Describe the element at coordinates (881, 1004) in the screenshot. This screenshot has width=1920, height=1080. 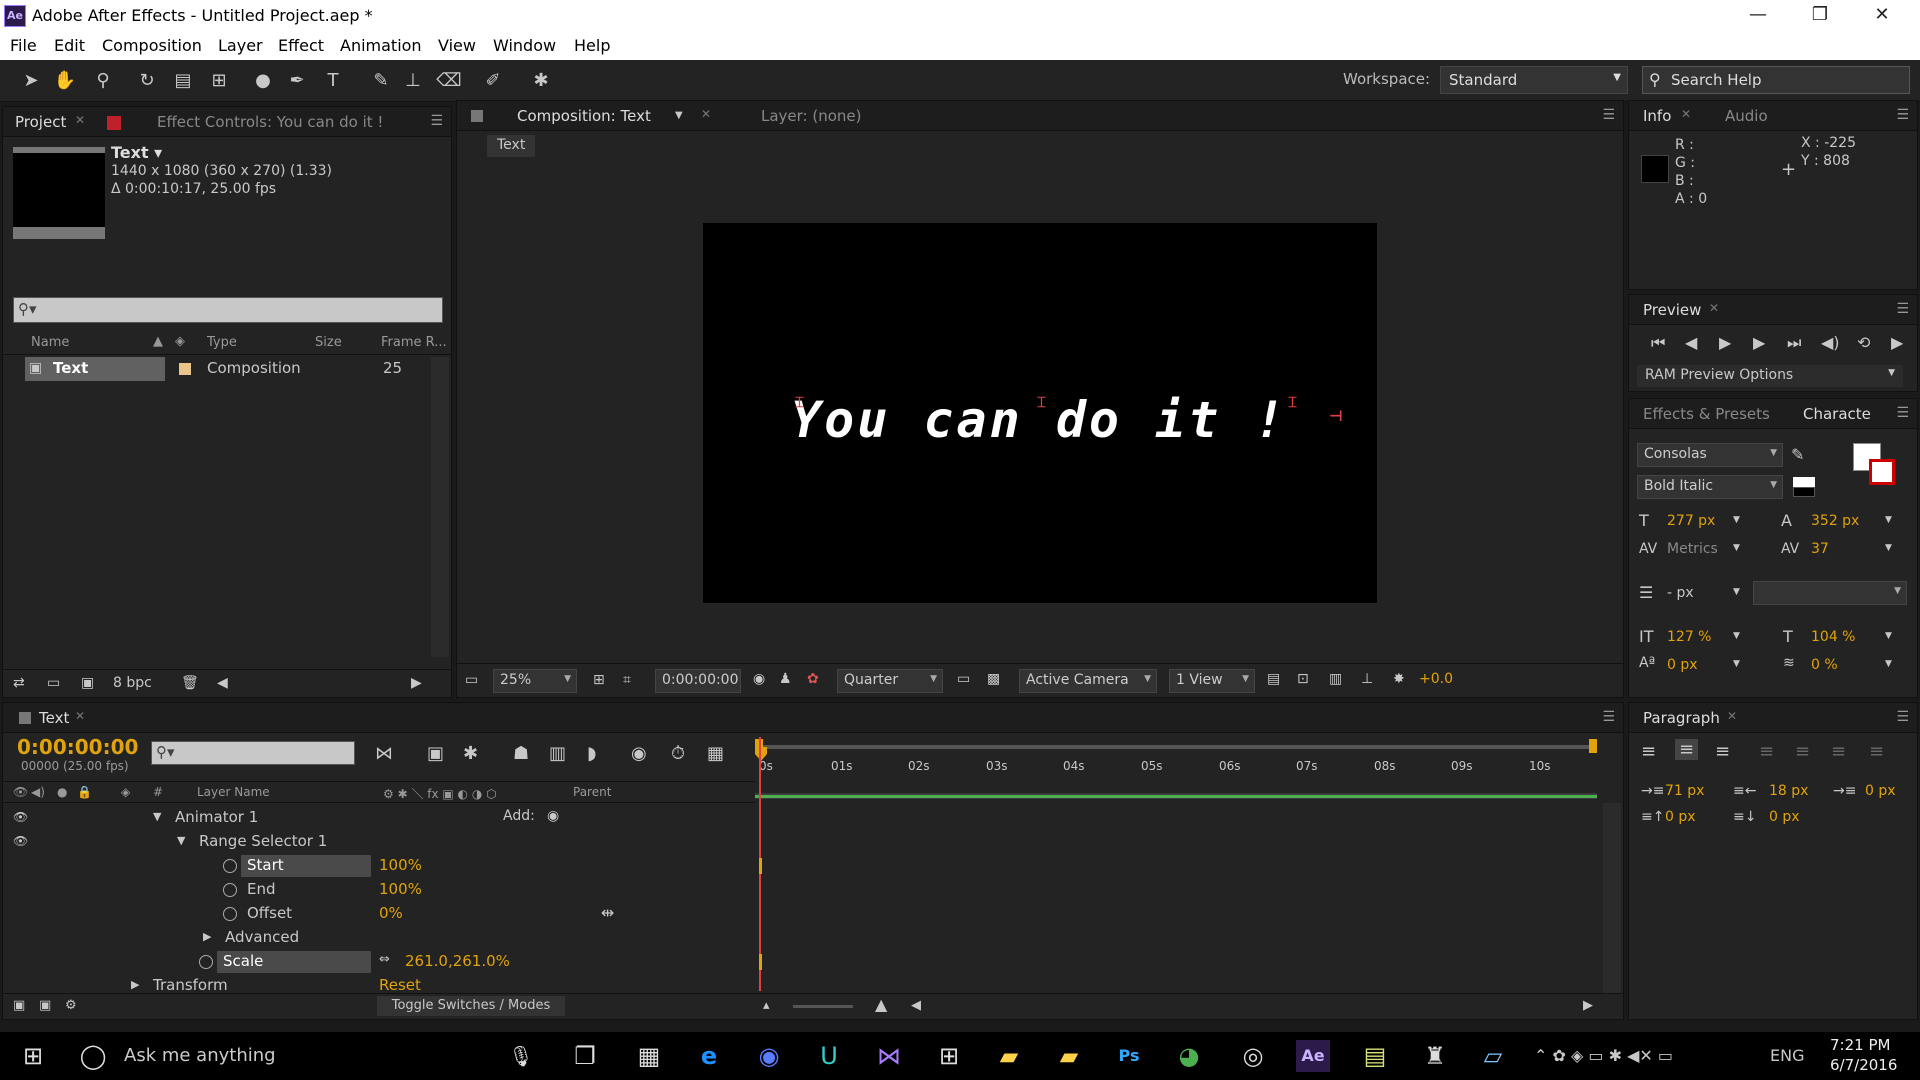
I see `zoom-in-icon: ▲` at that location.